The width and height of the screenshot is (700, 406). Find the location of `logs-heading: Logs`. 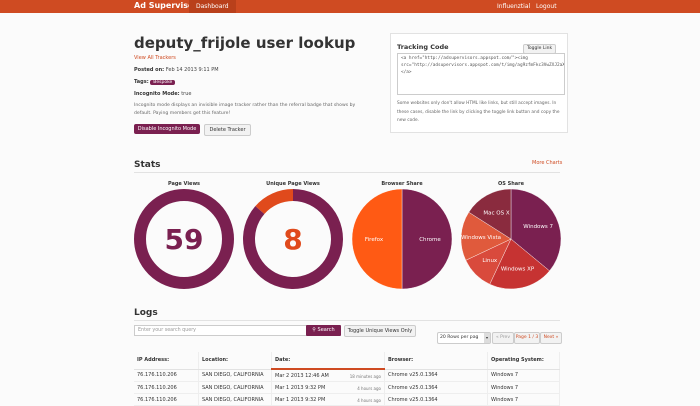

logs-heading: Logs is located at coordinates (146, 313).